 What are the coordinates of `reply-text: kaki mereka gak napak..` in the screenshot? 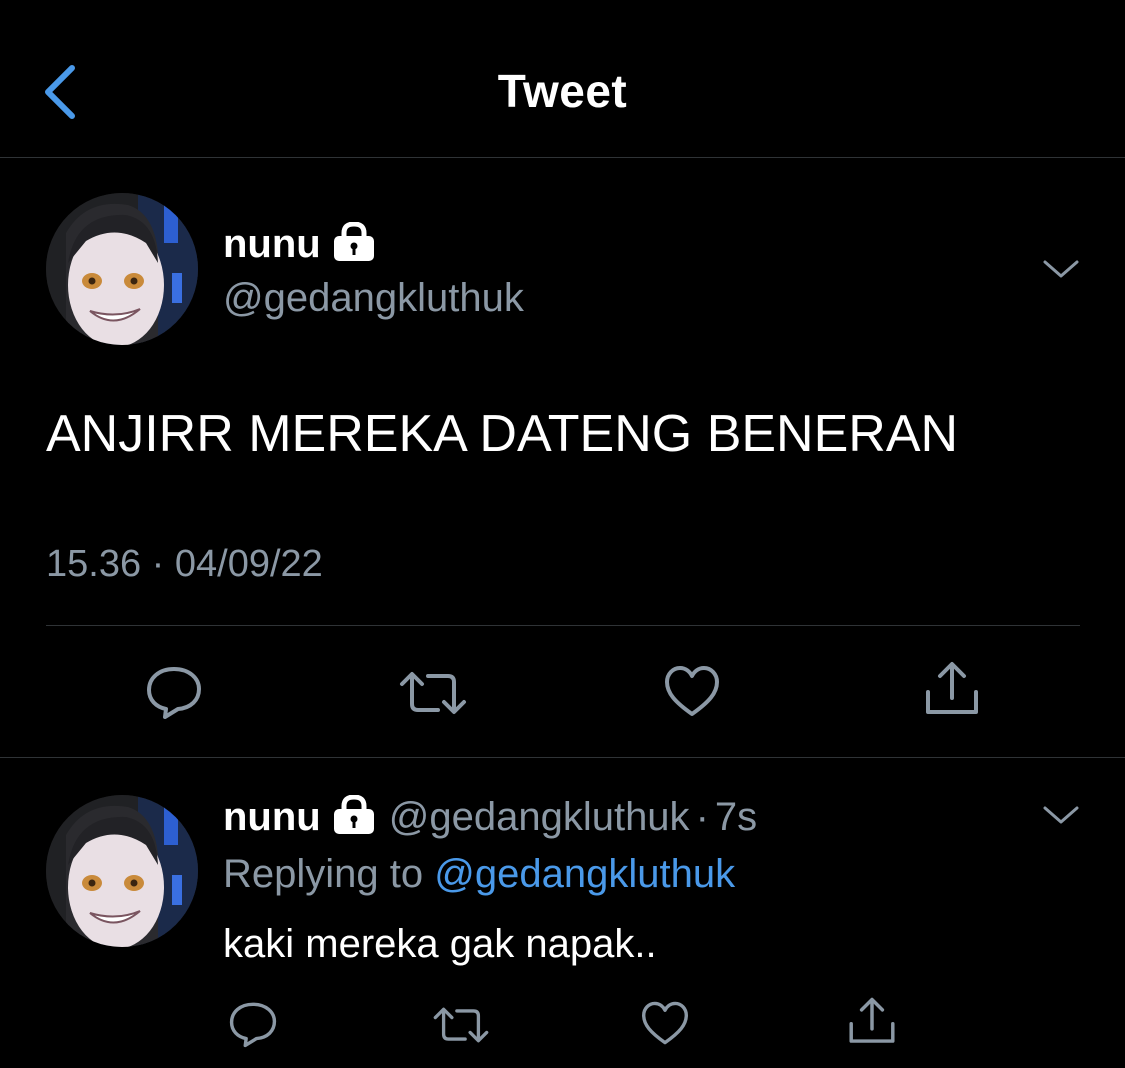 It's located at (440, 944).